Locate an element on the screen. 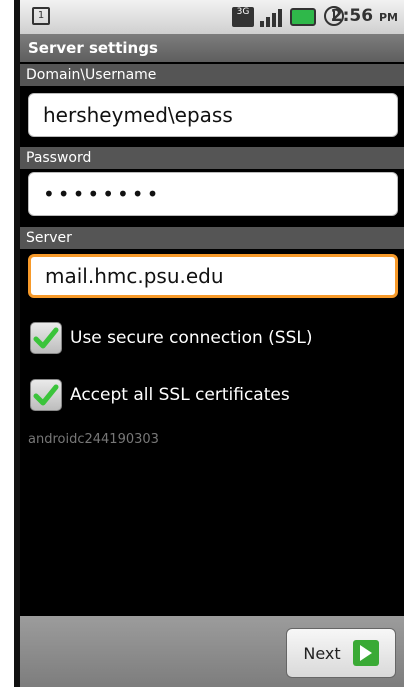 The image size is (404, 687). password-label: Password is located at coordinates (212, 158).